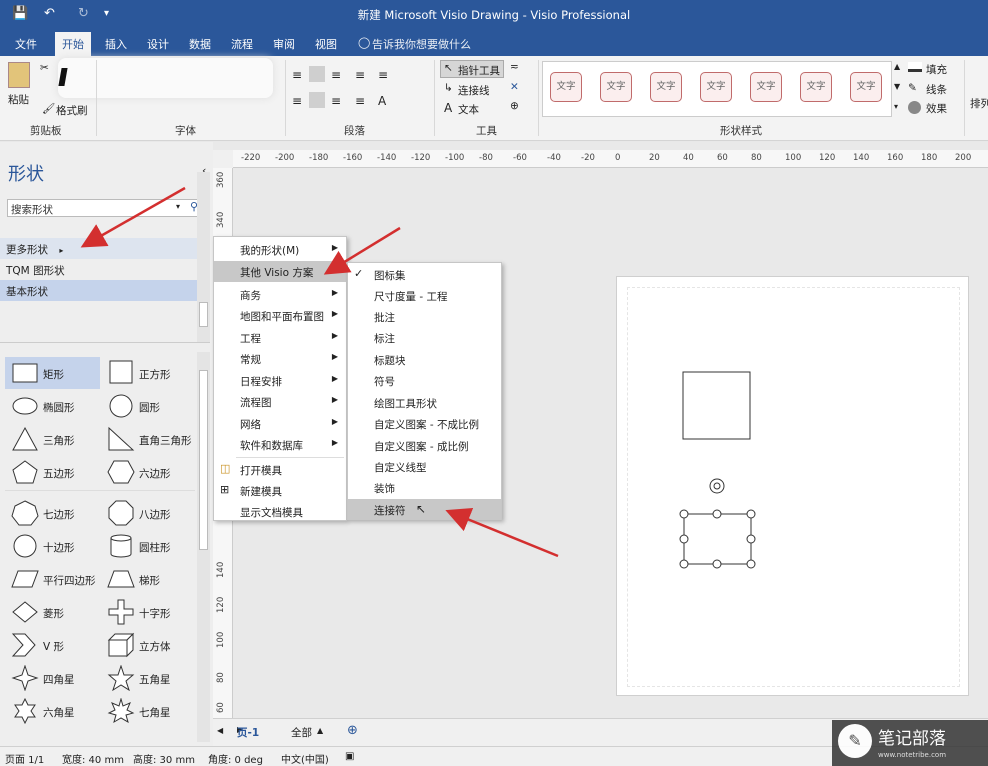  I want to click on cut-icon: ✂, so click(44, 68).